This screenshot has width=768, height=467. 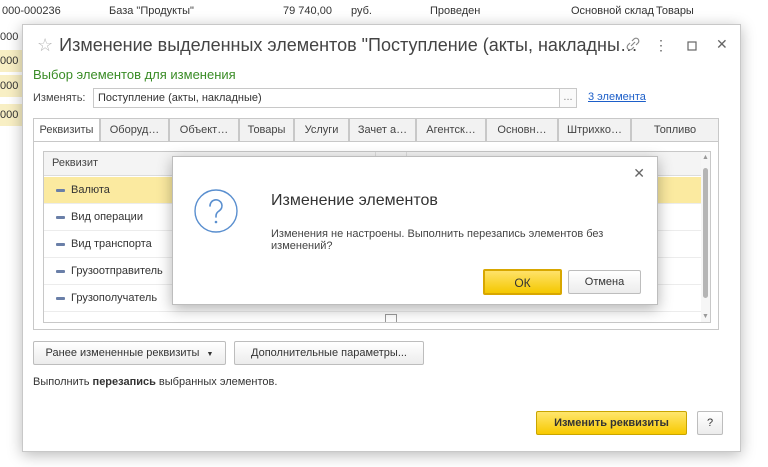 I want to click on modal-title: Изменение элементов, so click(x=354, y=200).